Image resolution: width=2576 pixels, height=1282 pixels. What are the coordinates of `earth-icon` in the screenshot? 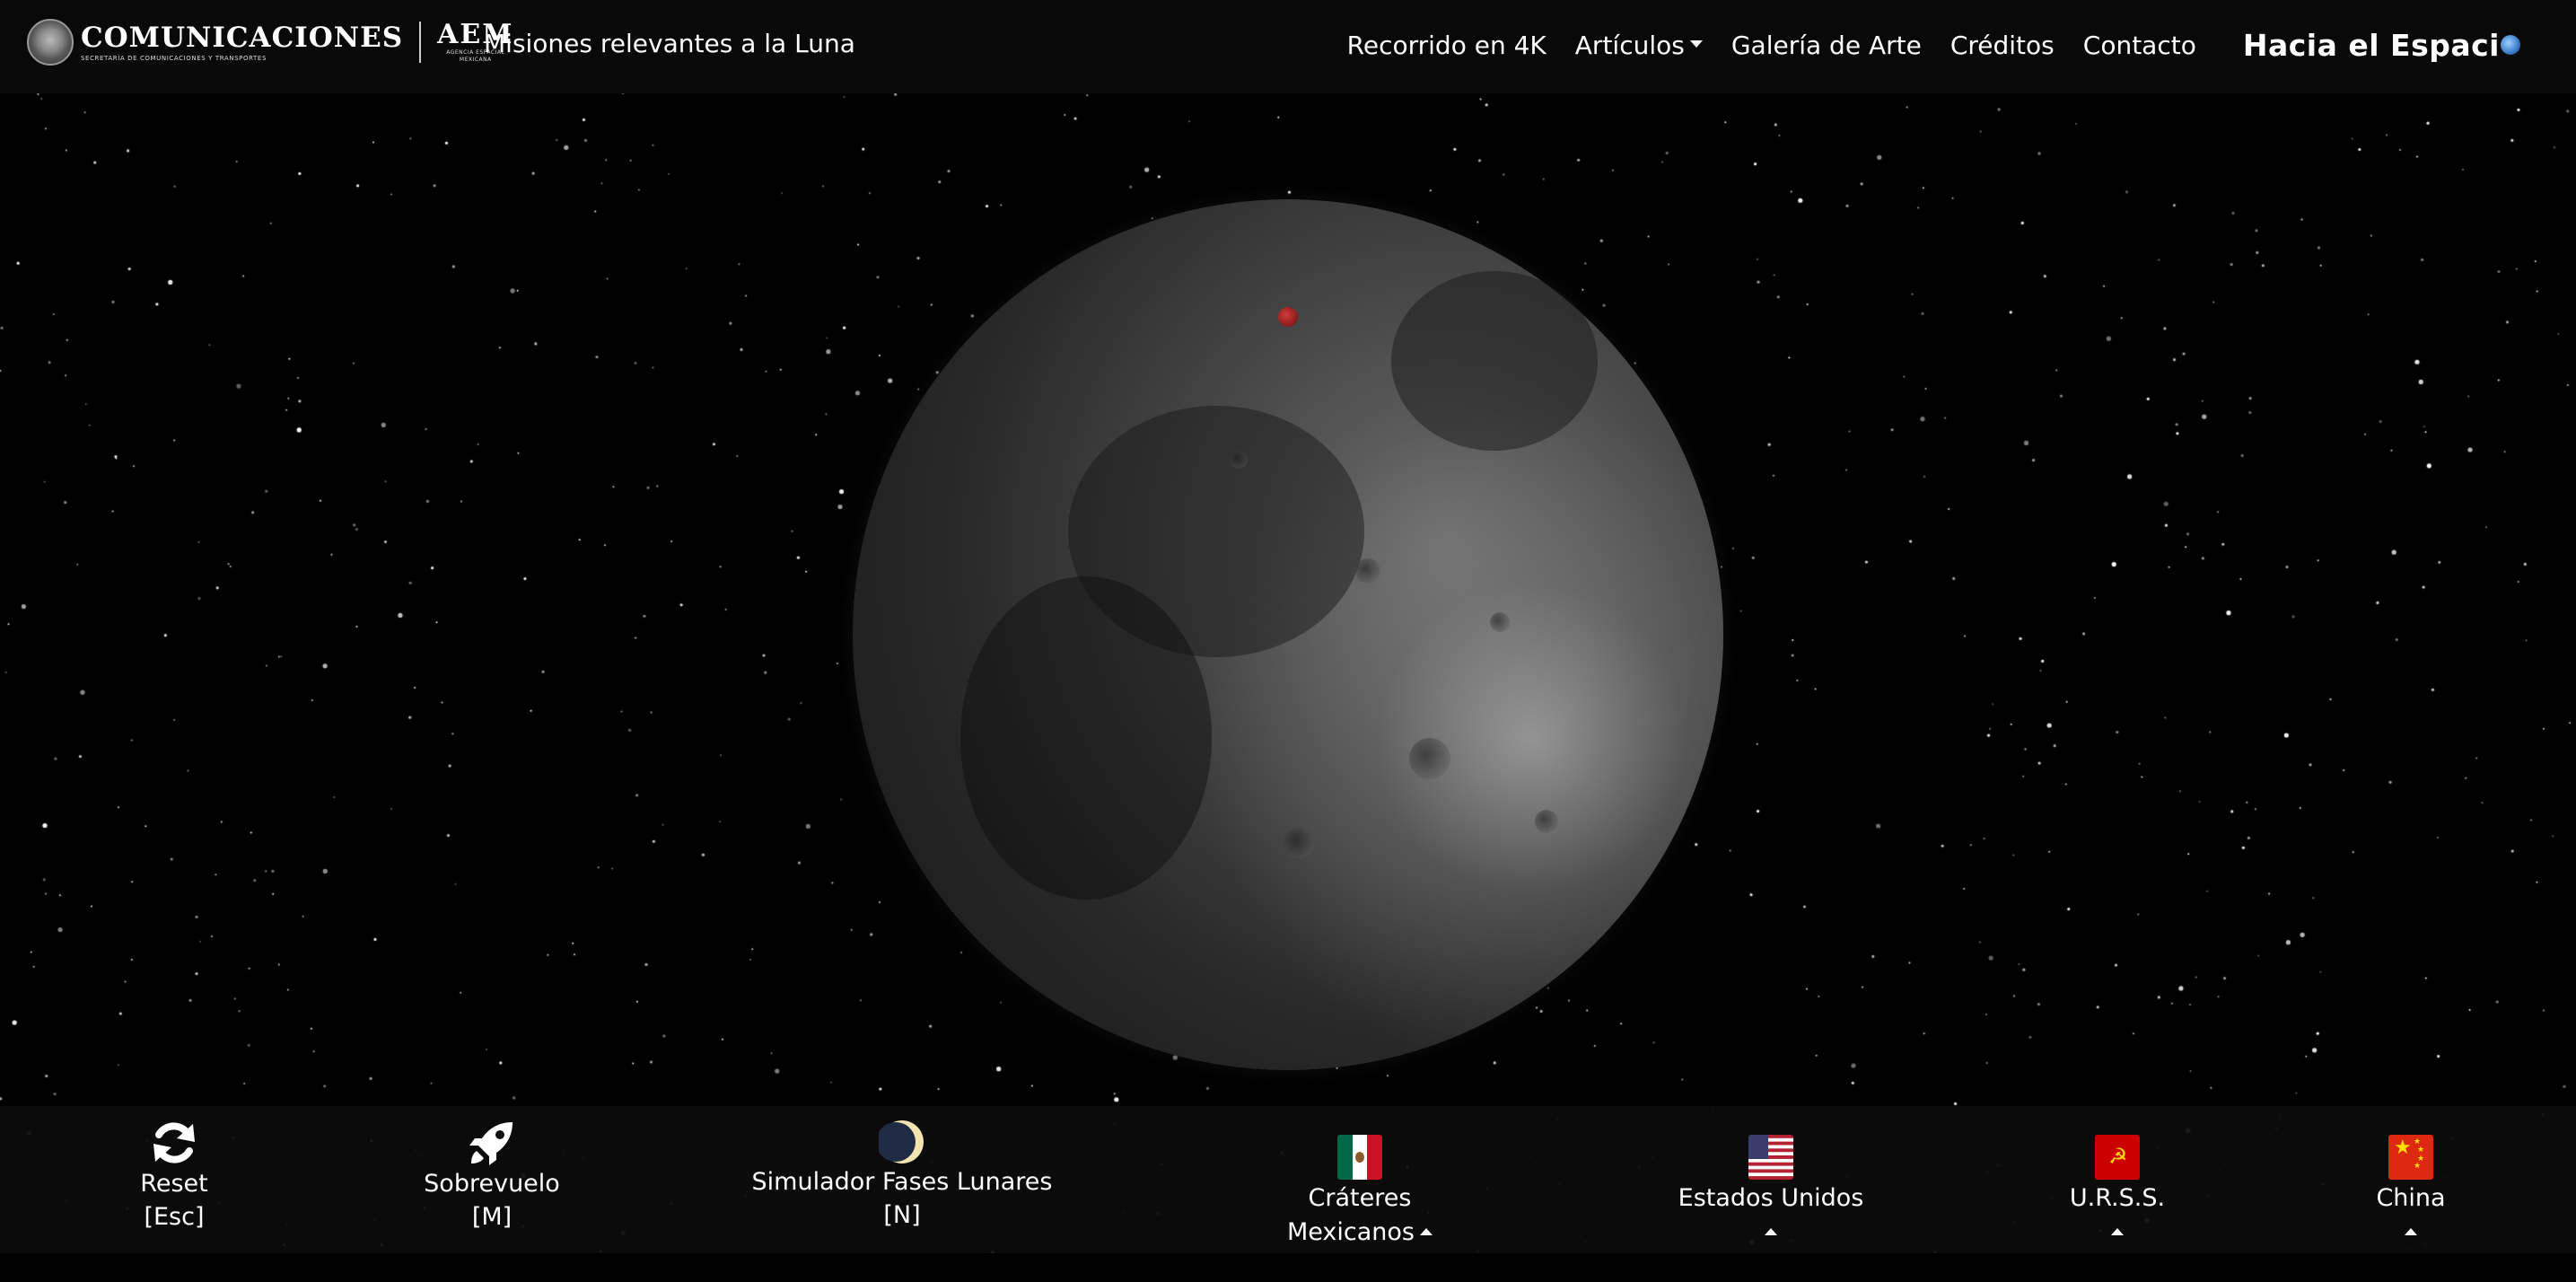 It's located at (2510, 45).